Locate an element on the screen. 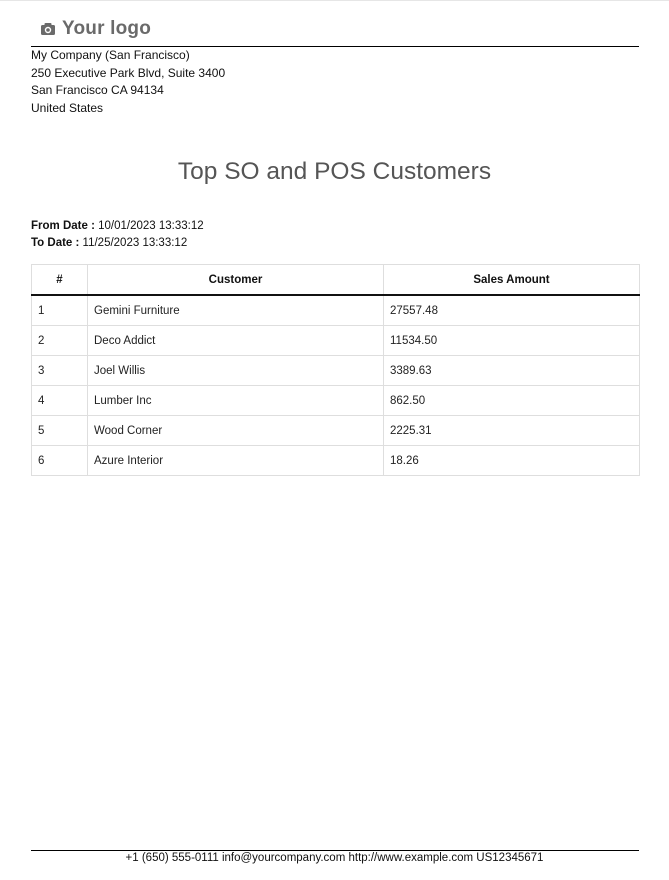 This screenshot has width=669, height=880. from-date-value: 10/01/2023 13:33:12 is located at coordinates (151, 226).